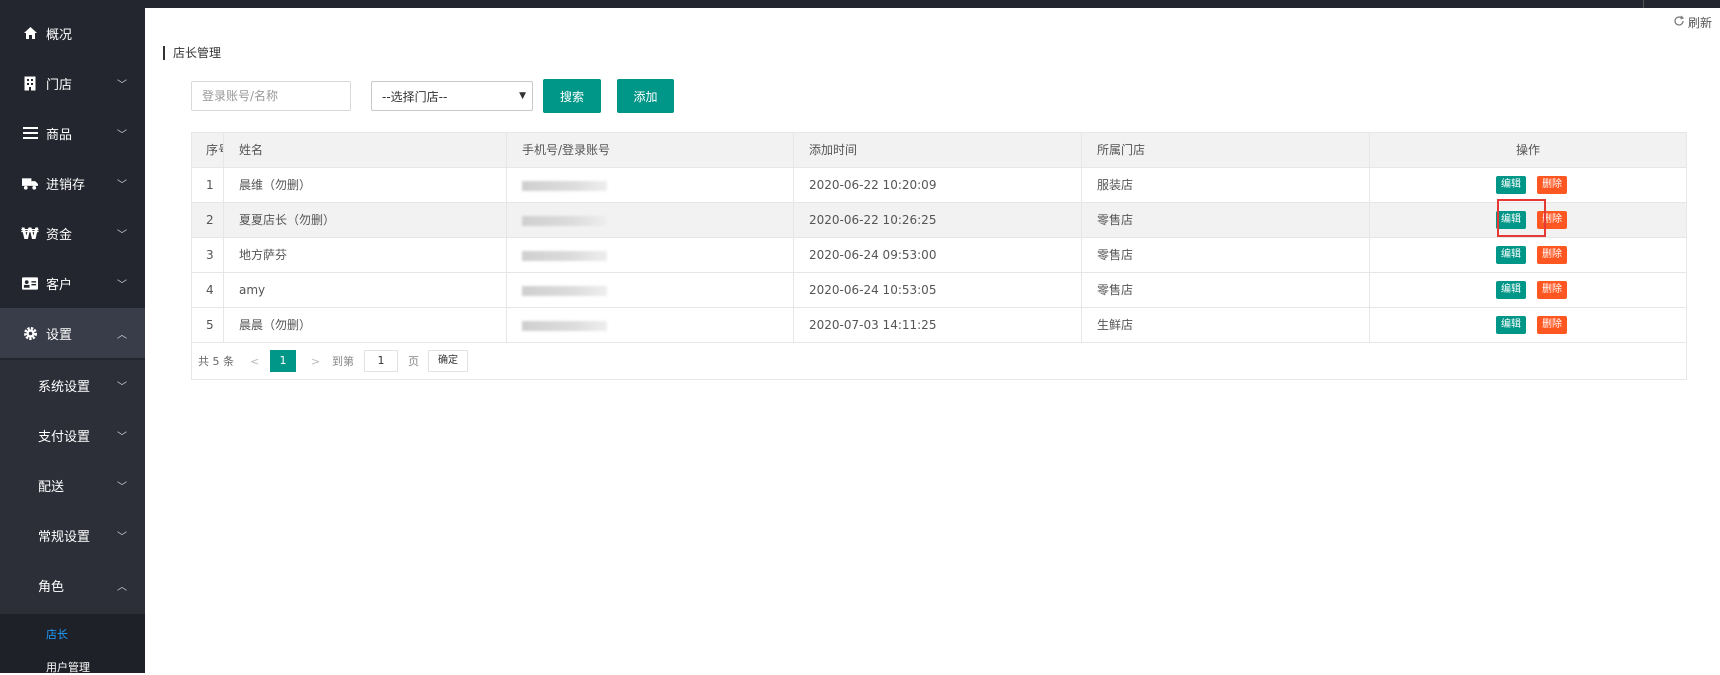  I want to click on sidebar-subitem-label: 配送, so click(51, 487).